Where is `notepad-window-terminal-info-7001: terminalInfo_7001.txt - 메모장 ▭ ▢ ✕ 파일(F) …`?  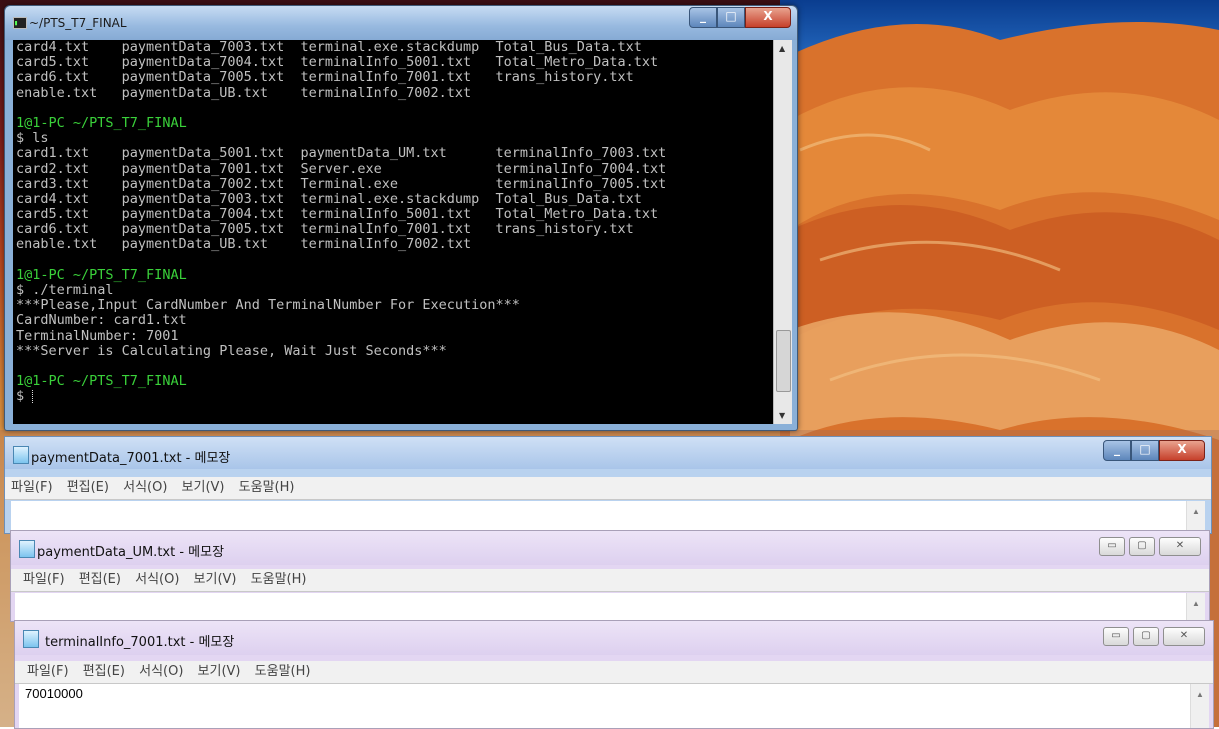 notepad-window-terminal-info-7001: terminalInfo_7001.txt - 메모장 ▭ ▢ ✕ 파일(F) … is located at coordinates (614, 674).